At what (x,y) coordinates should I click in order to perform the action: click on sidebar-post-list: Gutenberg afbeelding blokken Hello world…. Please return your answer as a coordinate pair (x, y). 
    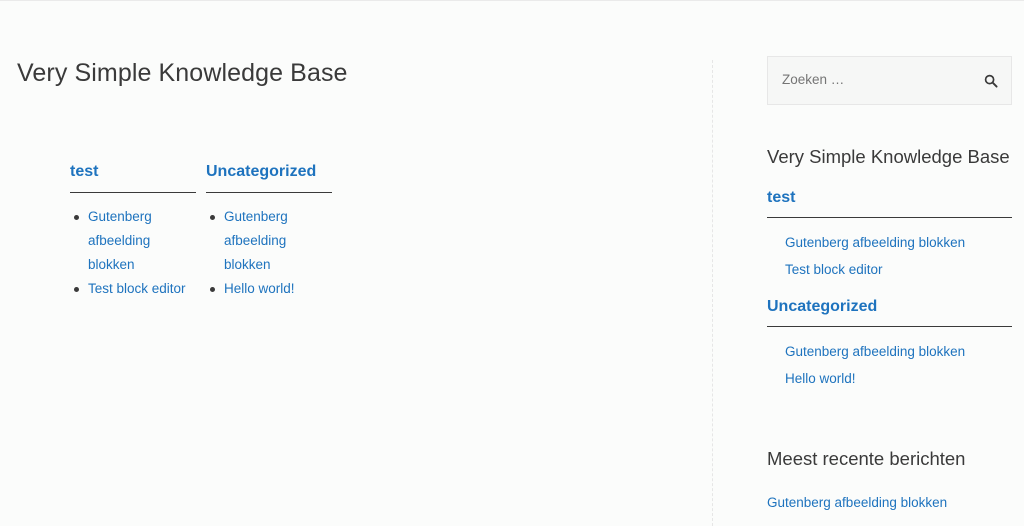
    Looking at the image, I should click on (889, 365).